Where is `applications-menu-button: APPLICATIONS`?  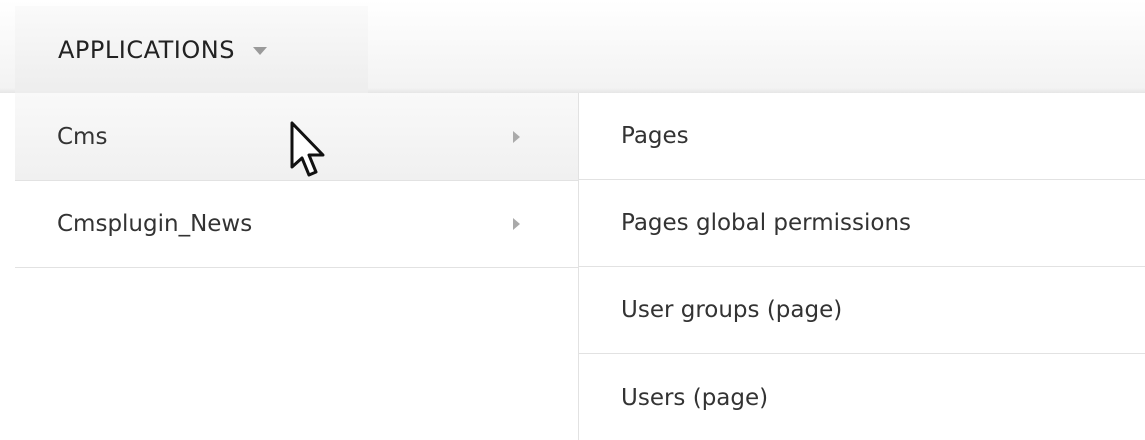
applications-menu-button: APPLICATIONS is located at coordinates (191, 50).